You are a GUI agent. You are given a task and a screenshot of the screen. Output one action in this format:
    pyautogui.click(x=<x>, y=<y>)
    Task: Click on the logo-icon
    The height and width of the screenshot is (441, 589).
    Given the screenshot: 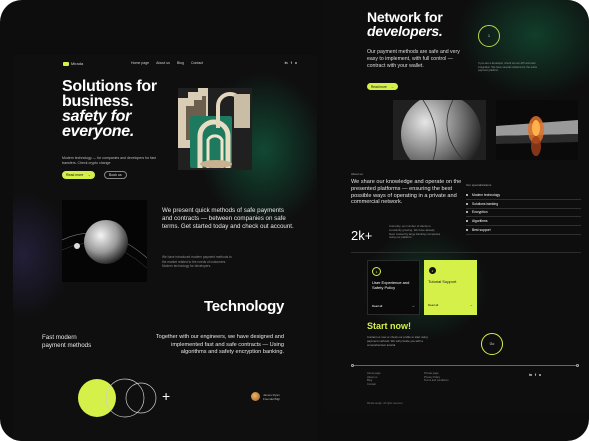 What is the action you would take?
    pyautogui.click(x=66, y=63)
    